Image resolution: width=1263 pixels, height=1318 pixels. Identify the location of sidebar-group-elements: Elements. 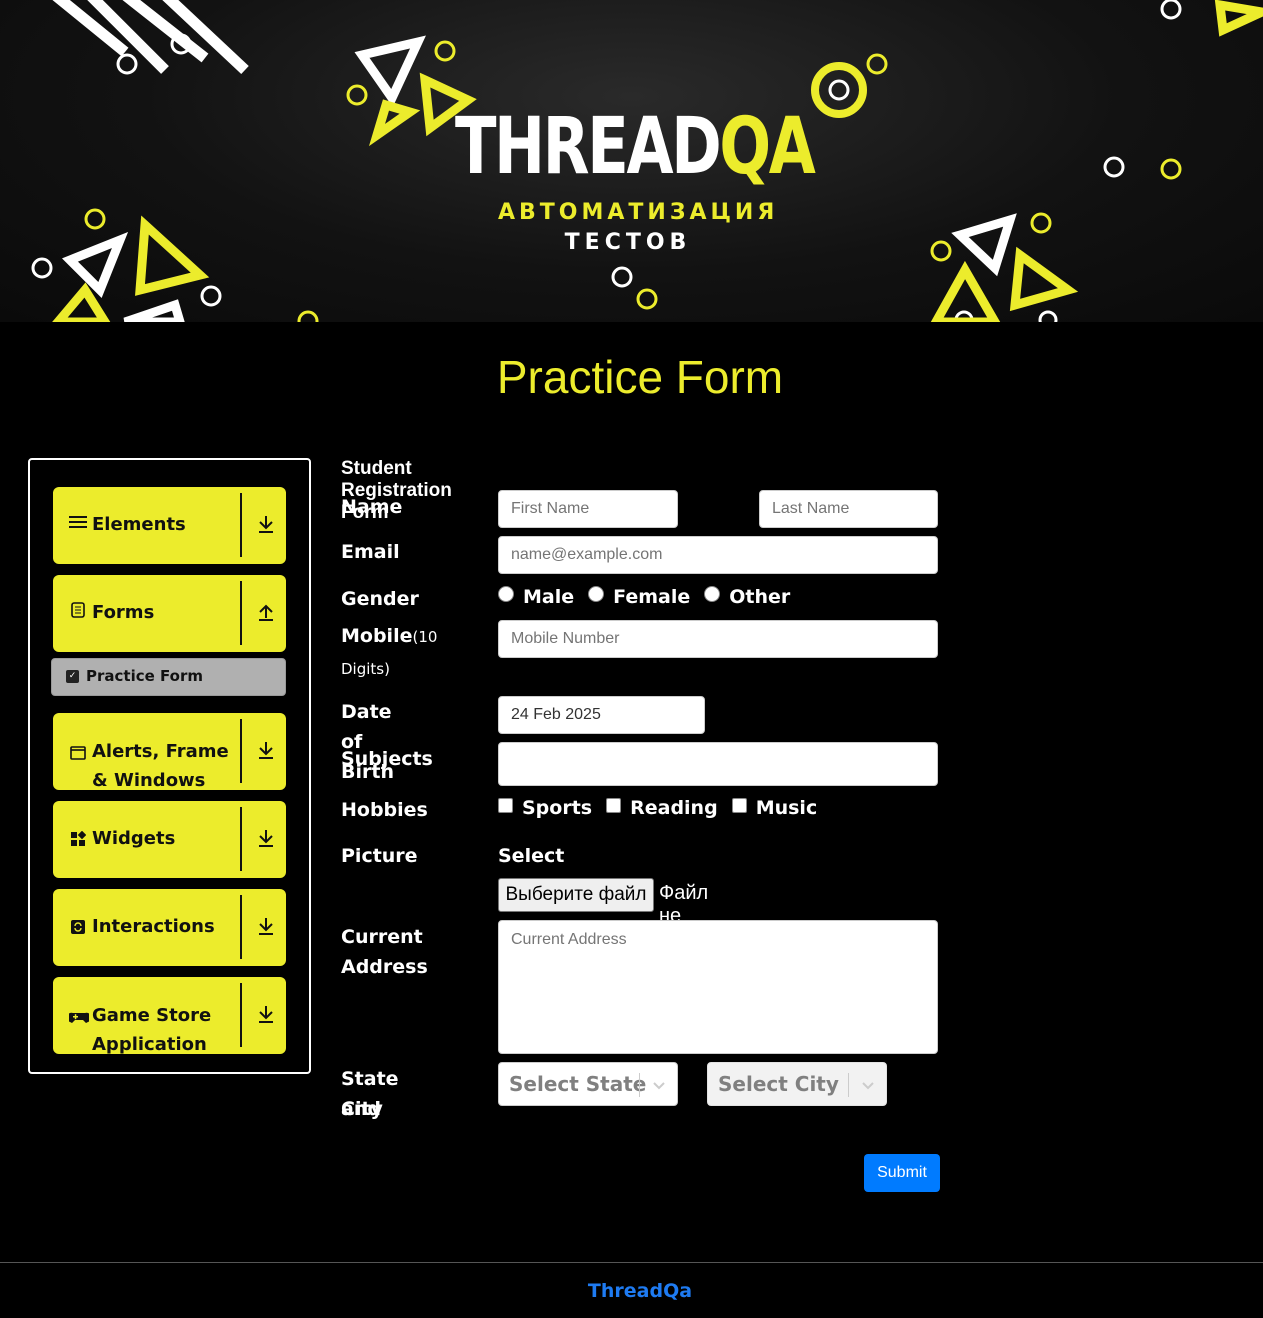
(169, 525).